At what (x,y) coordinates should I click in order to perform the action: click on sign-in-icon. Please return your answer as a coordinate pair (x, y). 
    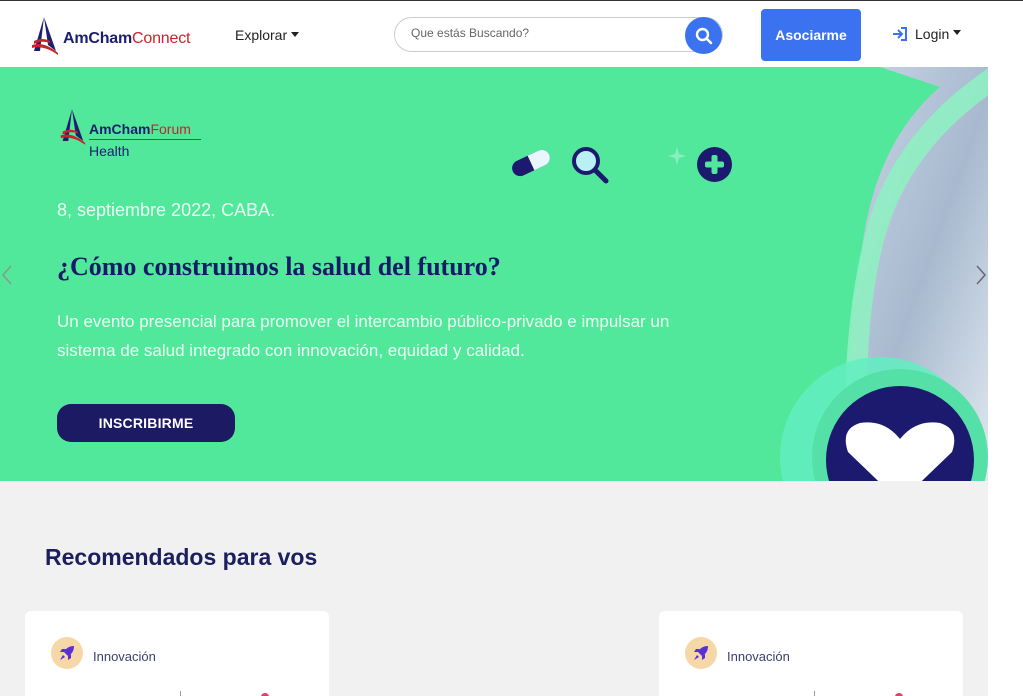
    Looking at the image, I should click on (900, 34).